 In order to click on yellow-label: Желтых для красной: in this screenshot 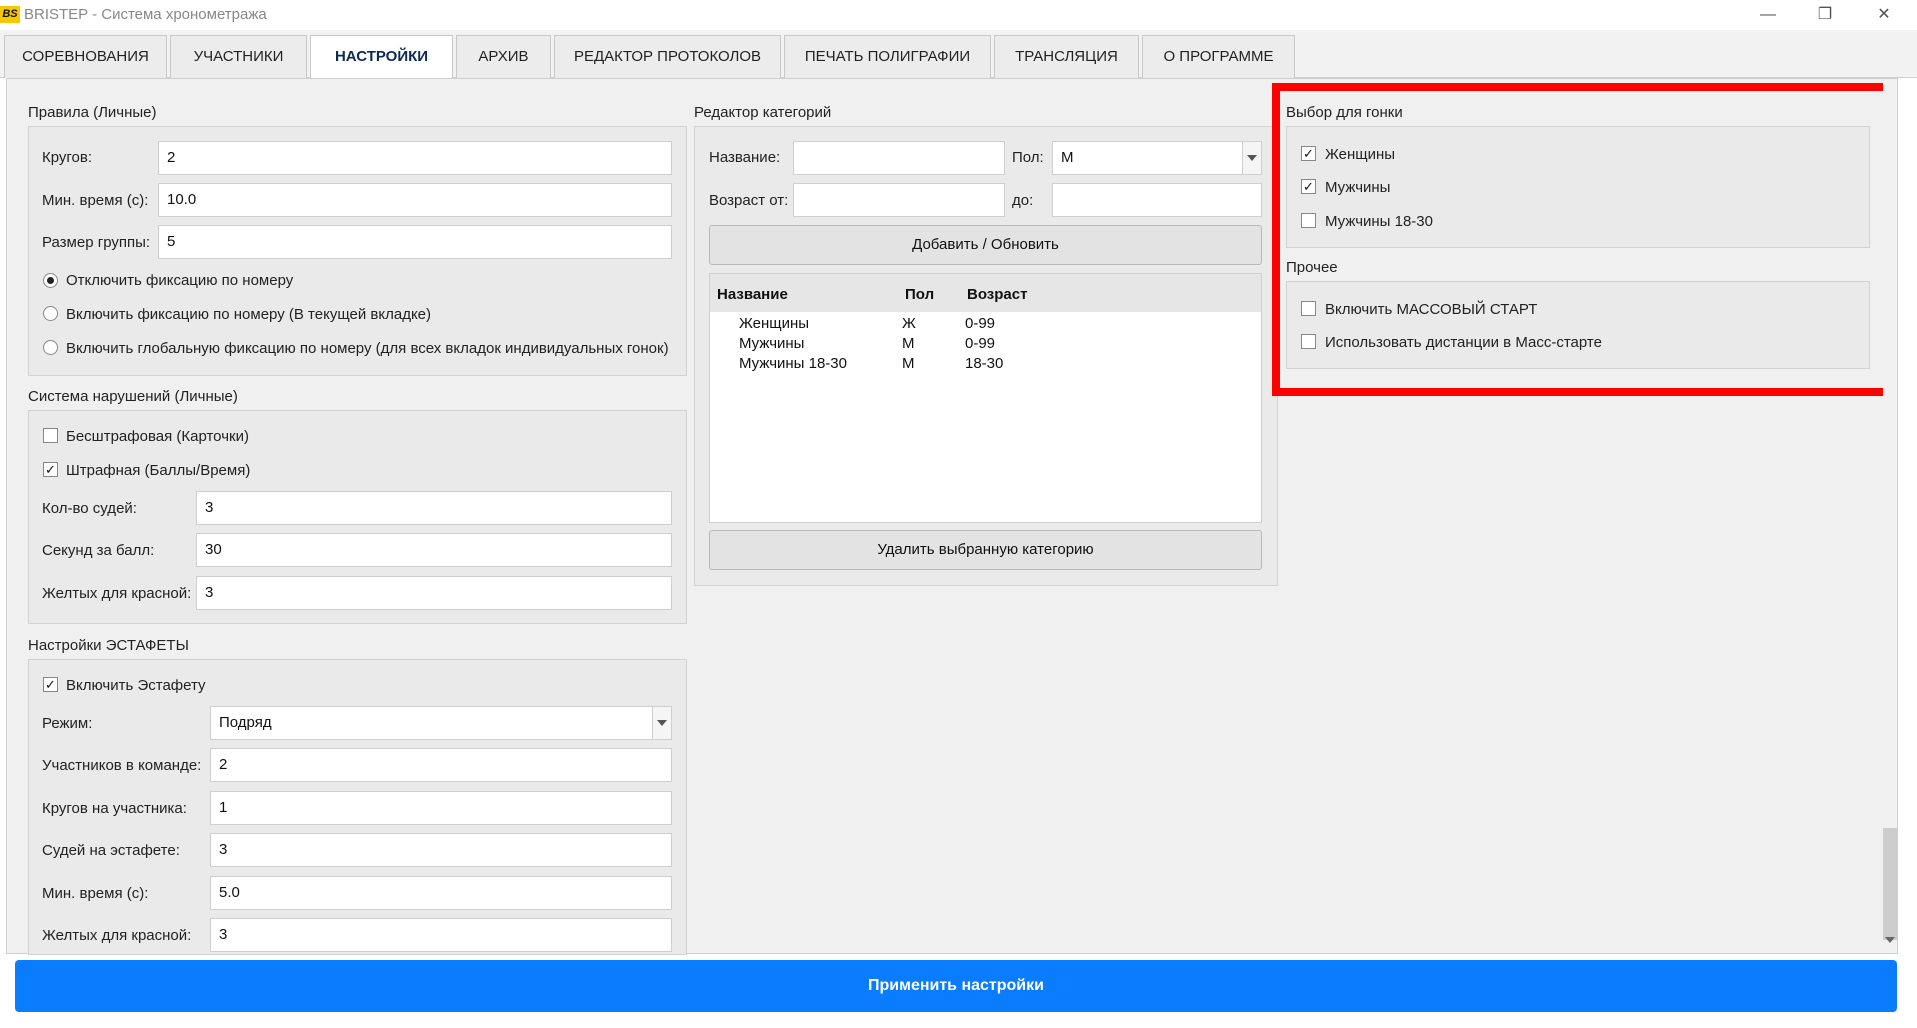, I will do `click(117, 593)`.